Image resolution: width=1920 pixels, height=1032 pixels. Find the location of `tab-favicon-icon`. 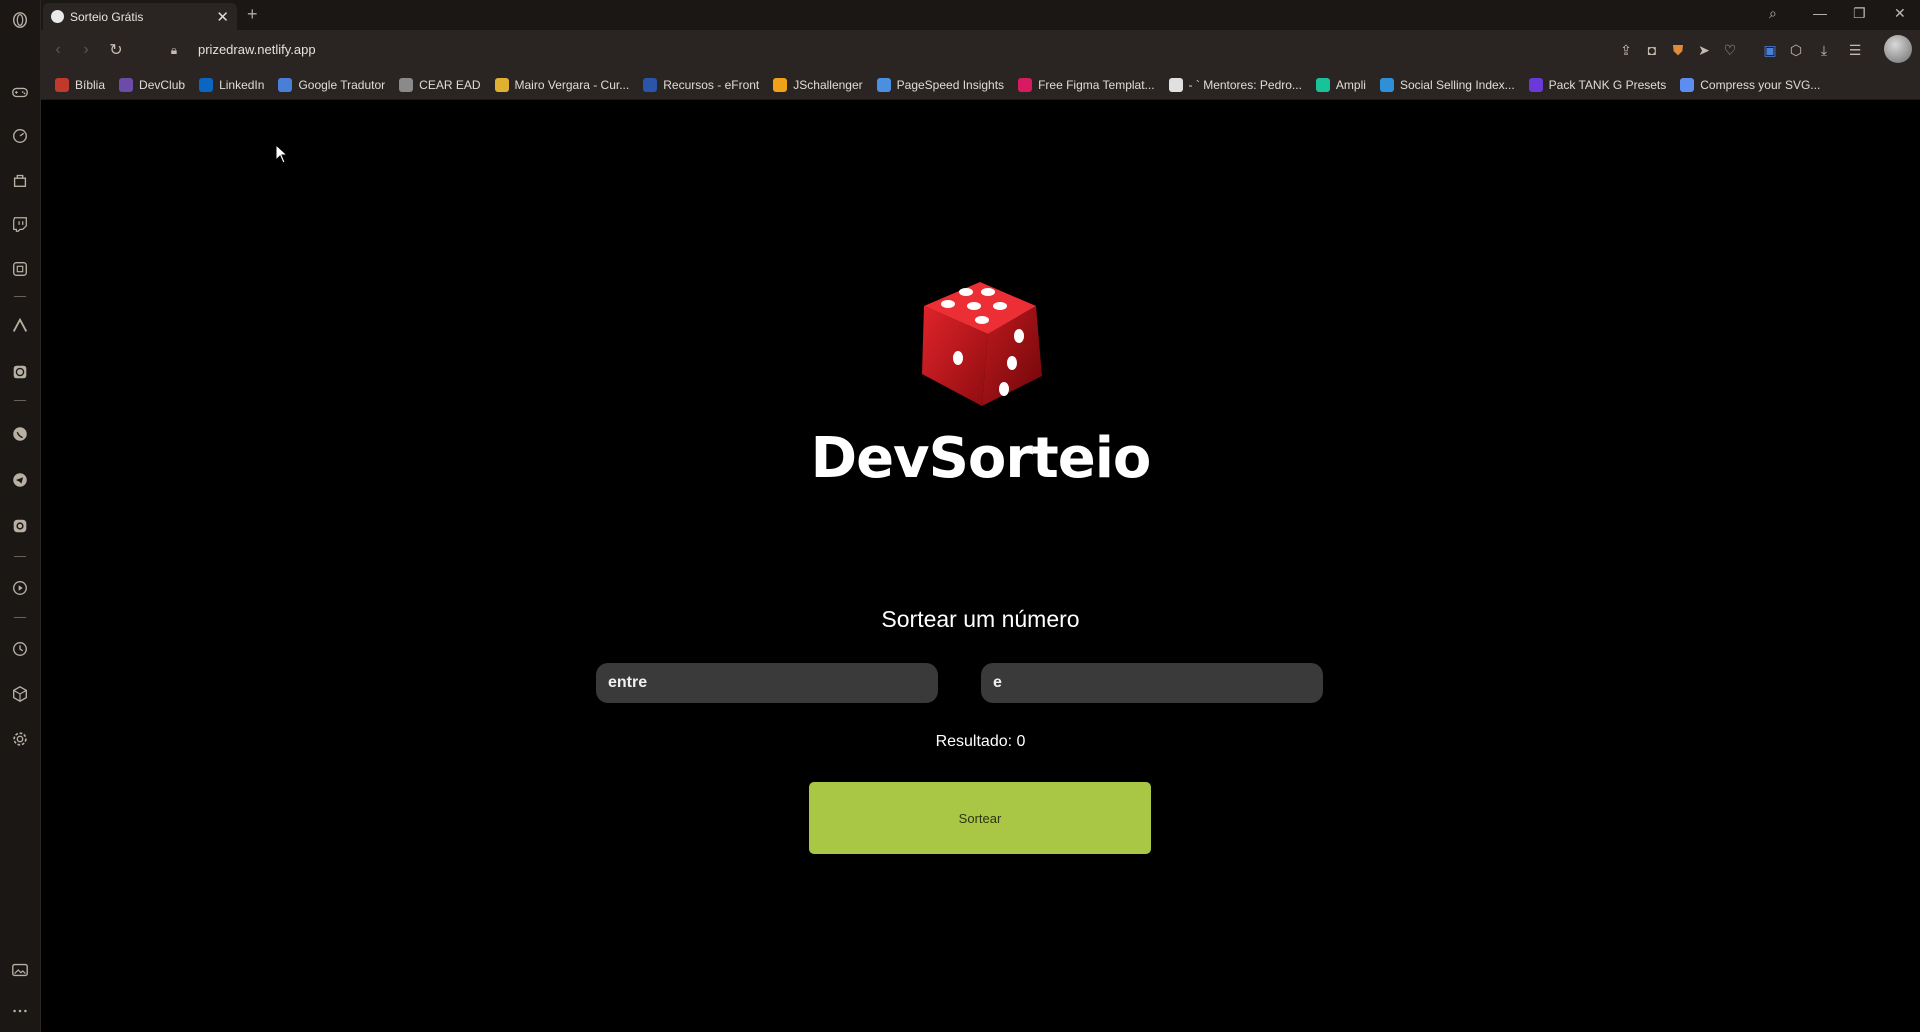

tab-favicon-icon is located at coordinates (57, 16).